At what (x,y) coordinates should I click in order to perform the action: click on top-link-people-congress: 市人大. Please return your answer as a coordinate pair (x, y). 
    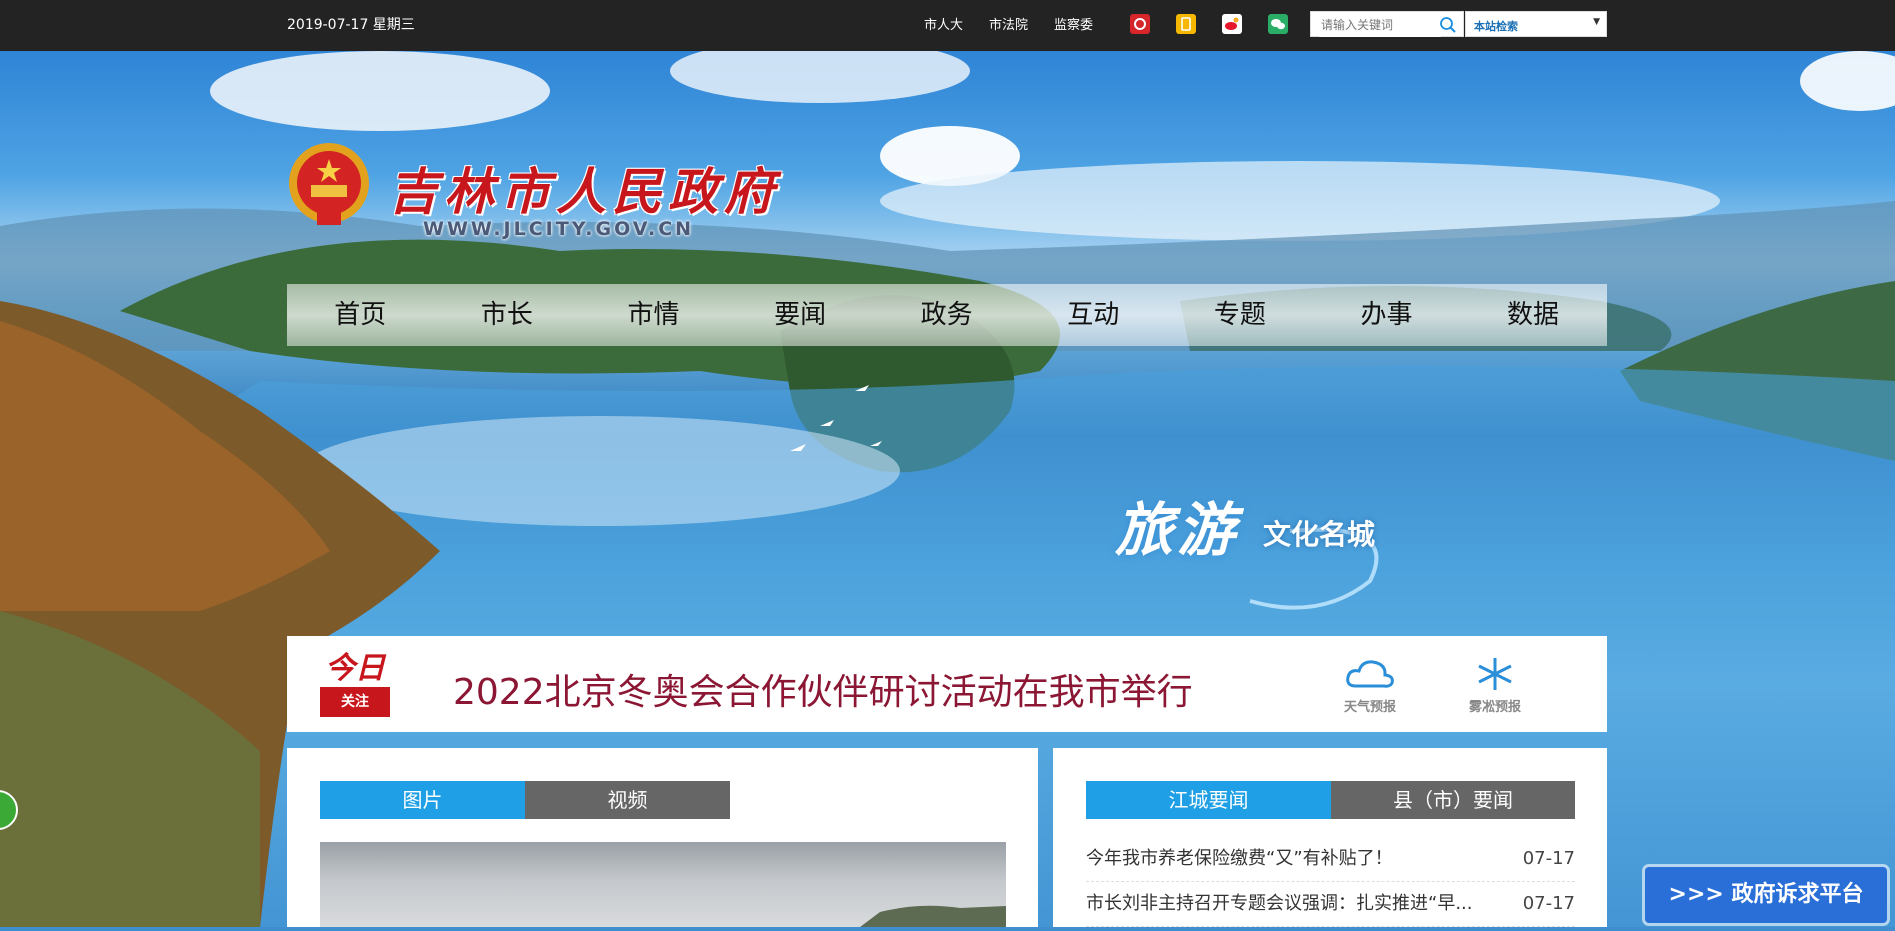
    Looking at the image, I should click on (943, 23).